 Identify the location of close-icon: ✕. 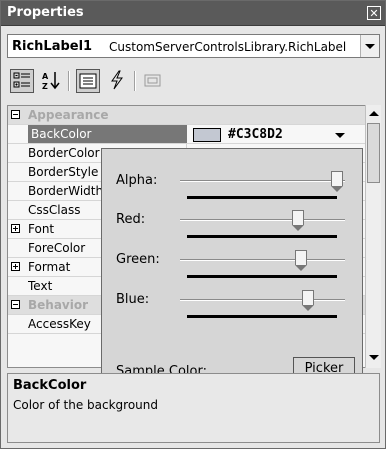
(374, 13).